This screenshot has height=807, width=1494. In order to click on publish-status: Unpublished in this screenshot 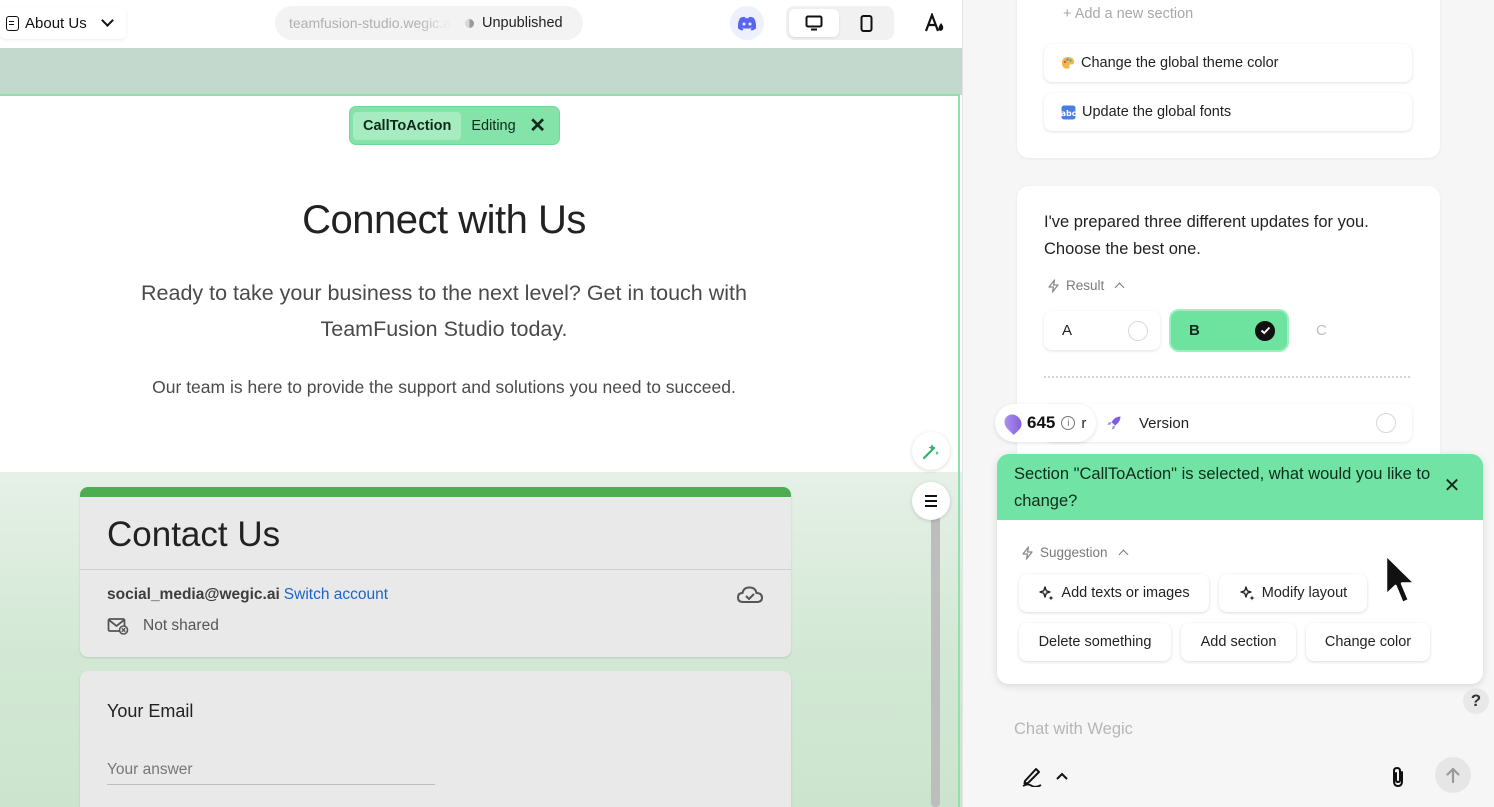, I will do `click(522, 23)`.